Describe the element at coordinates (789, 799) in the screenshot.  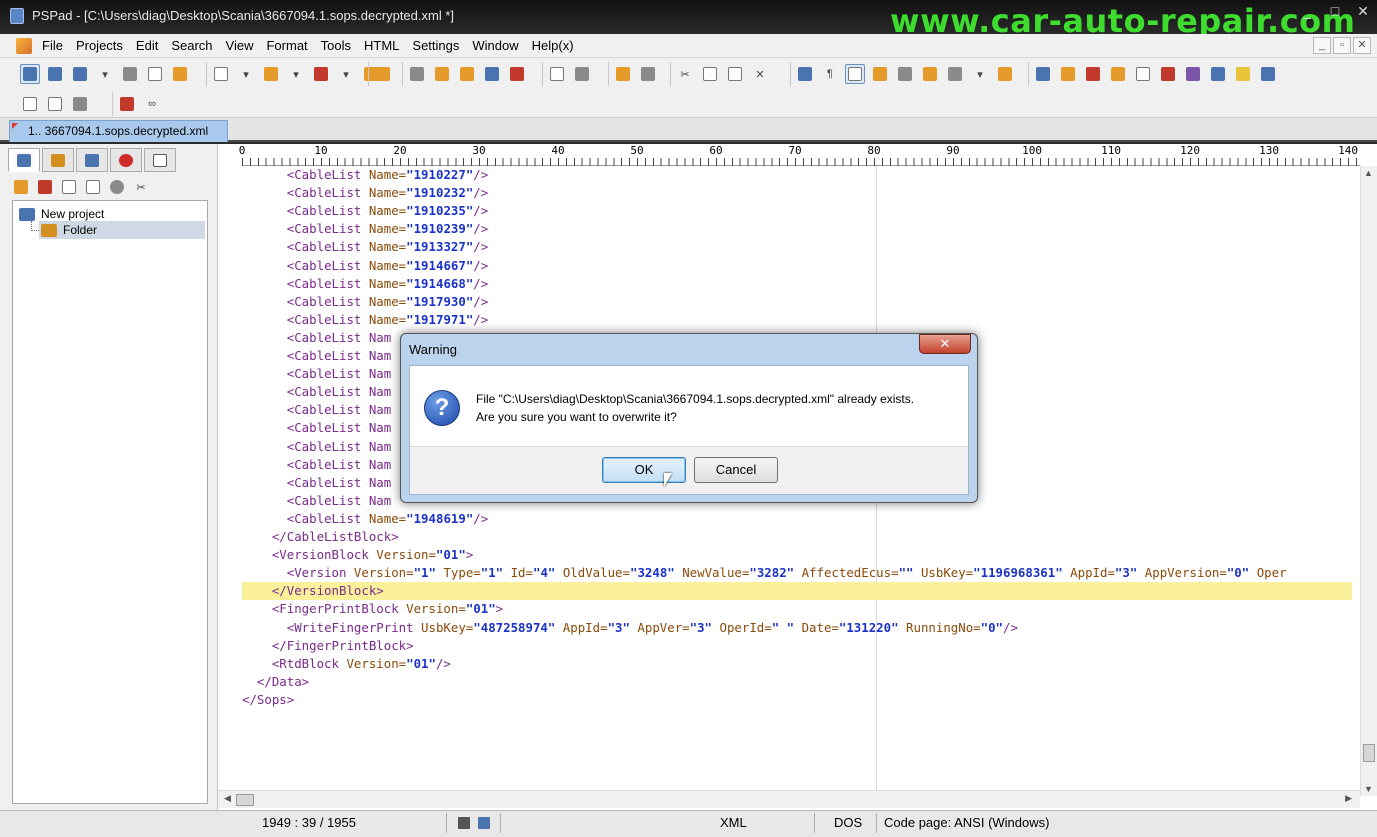
I see `horizontal-scrollbar: ◀ ▶` at that location.